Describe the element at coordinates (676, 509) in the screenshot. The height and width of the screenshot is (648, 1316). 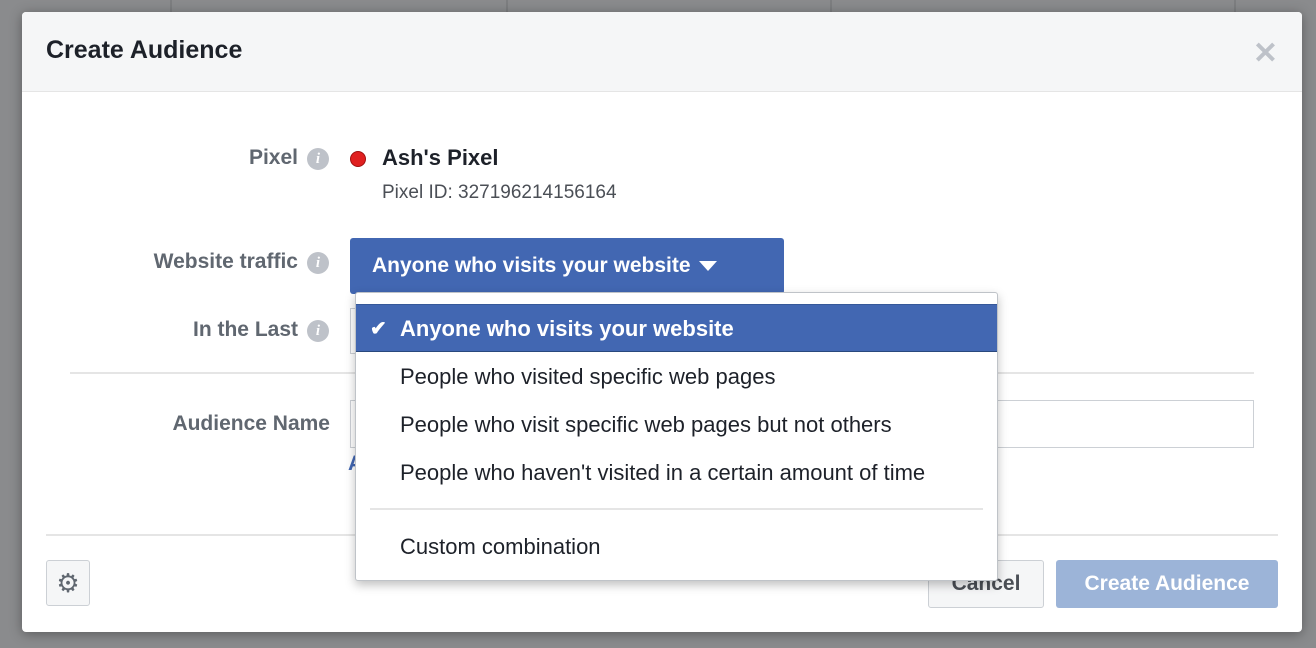
I see `menu-divider` at that location.